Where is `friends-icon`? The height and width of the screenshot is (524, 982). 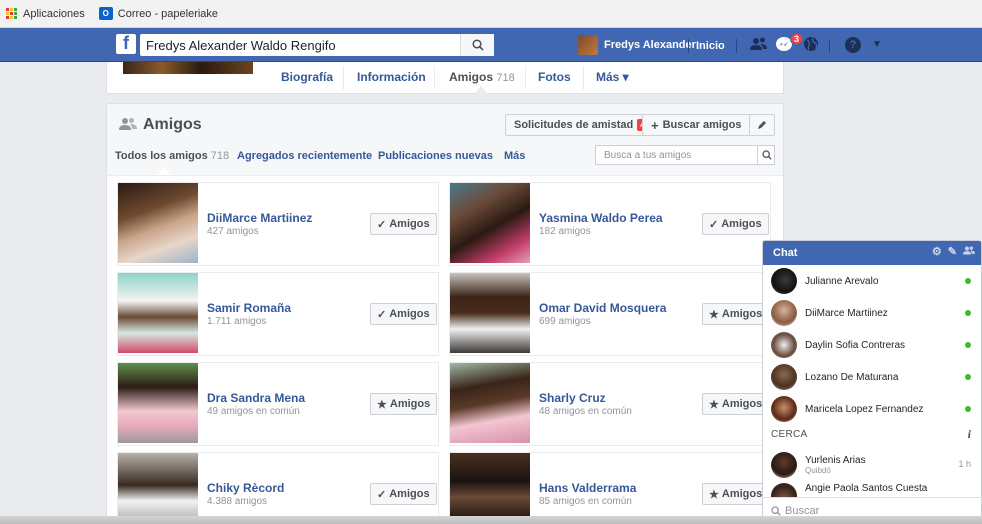
friends-icon is located at coordinates (128, 125).